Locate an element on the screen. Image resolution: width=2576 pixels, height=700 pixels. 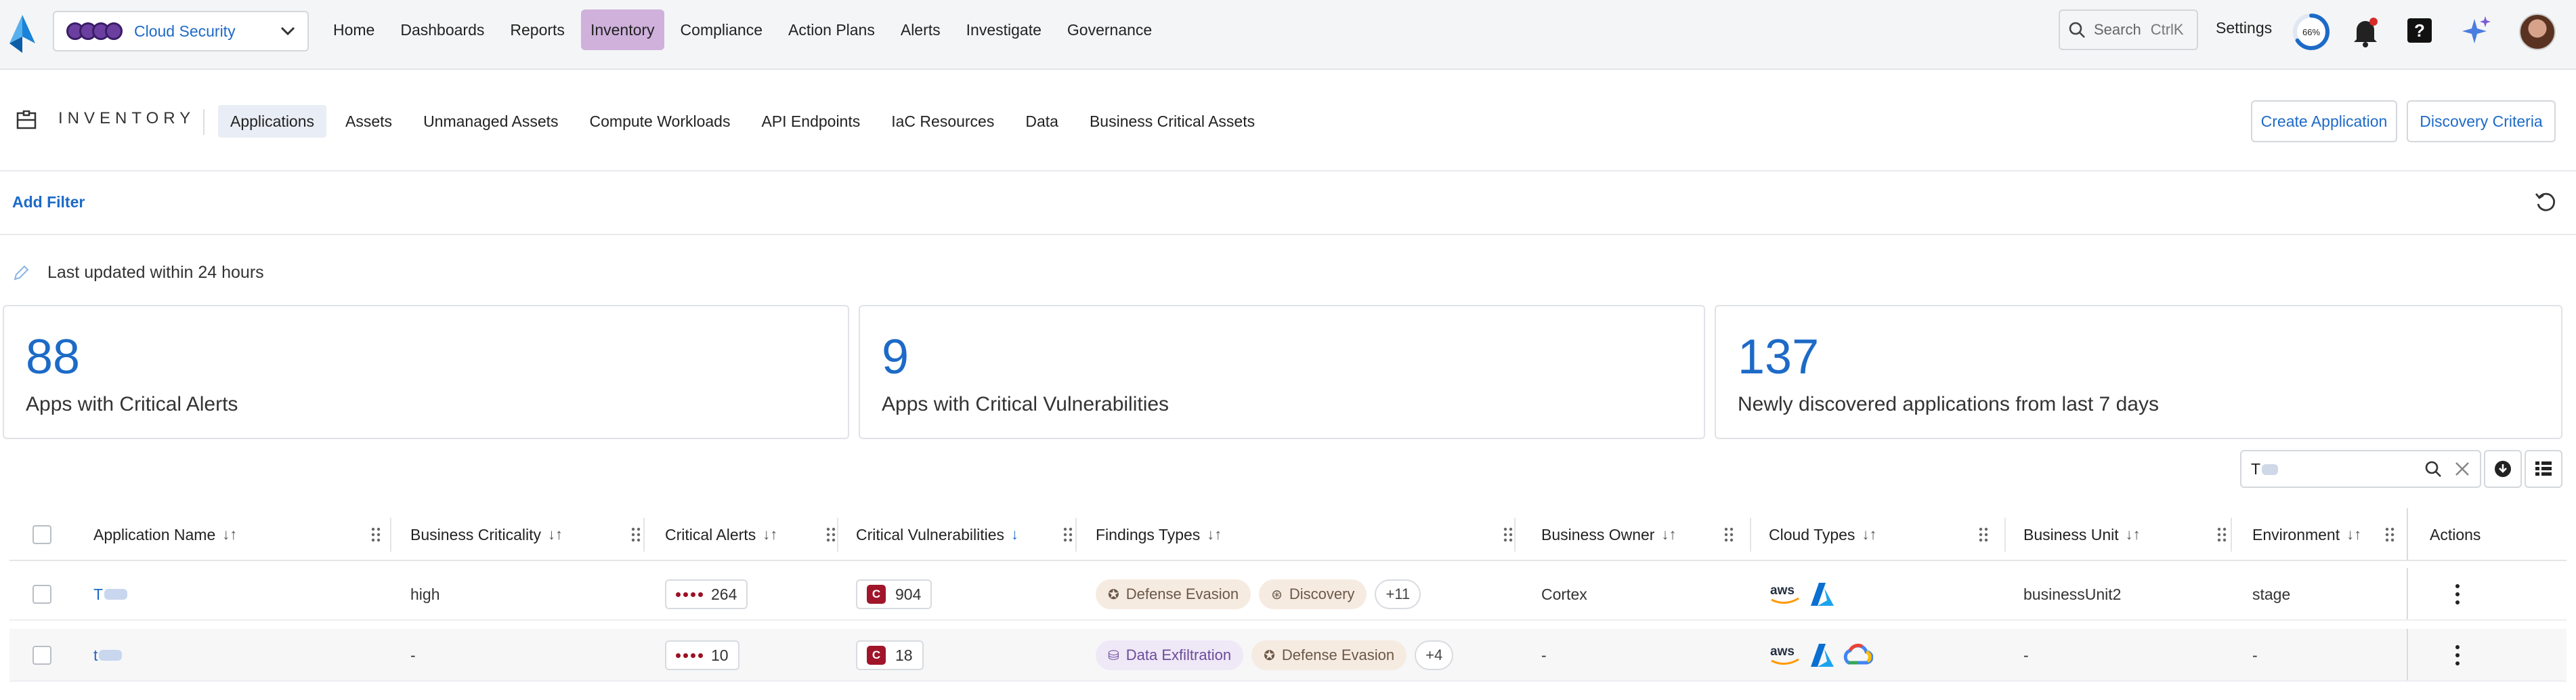
stat-card-critical-vulnerabilities: 9 Apps with Critical Vulnerabilities is located at coordinates (1282, 372).